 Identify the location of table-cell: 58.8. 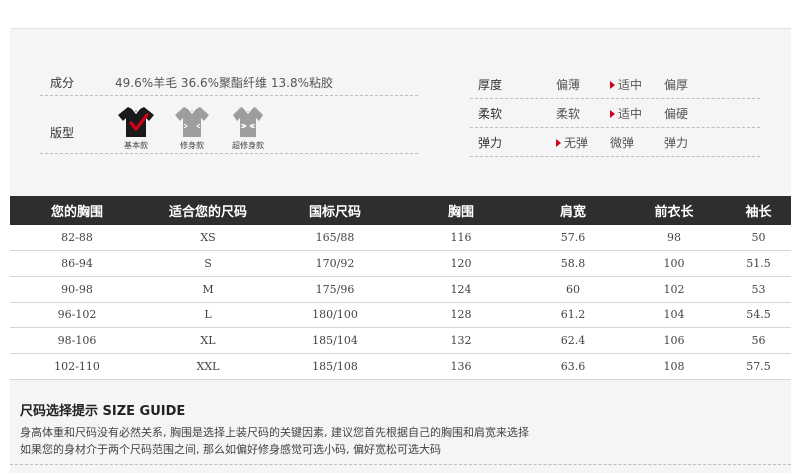
(573, 263).